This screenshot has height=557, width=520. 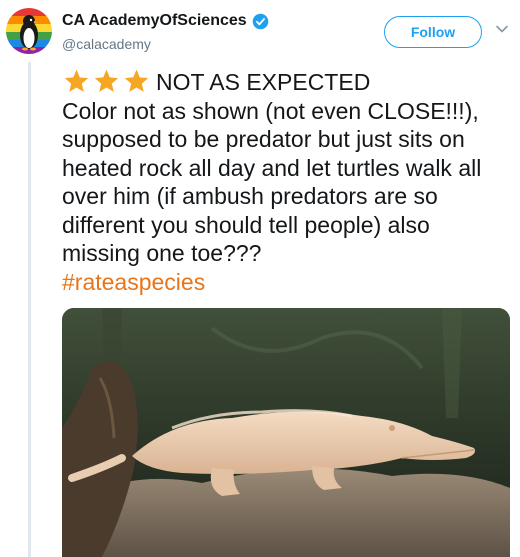 I want to click on account-name-row: CA AcademyOfSciences, so click(x=165, y=21).